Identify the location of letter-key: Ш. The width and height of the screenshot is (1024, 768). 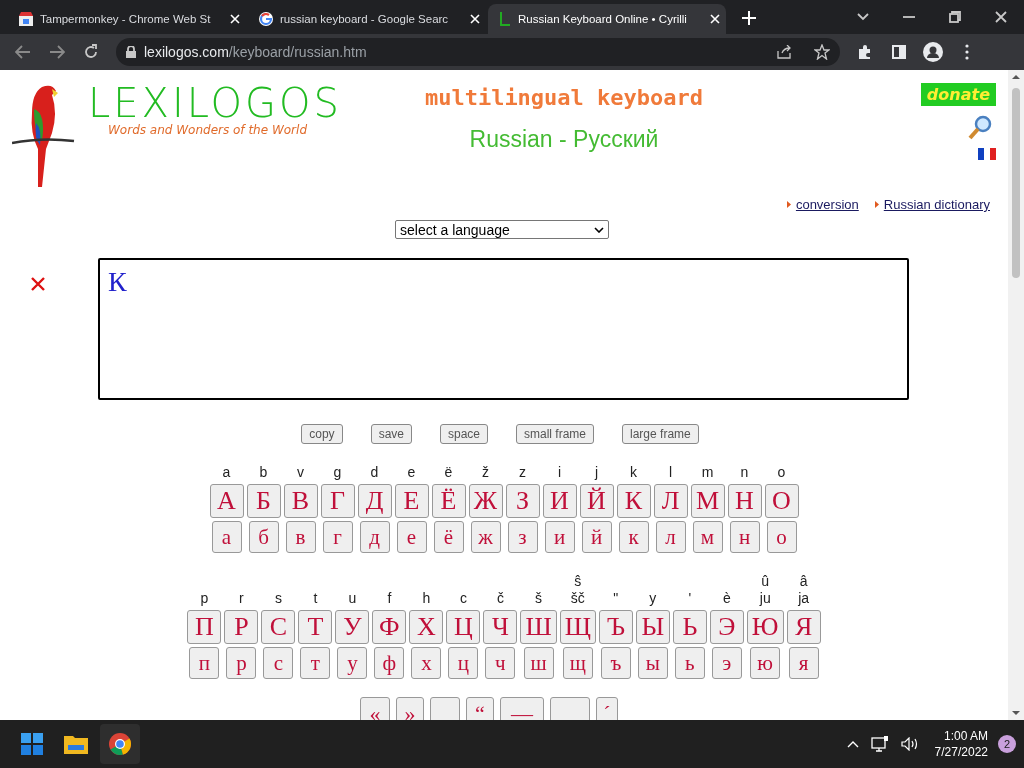
(538, 627).